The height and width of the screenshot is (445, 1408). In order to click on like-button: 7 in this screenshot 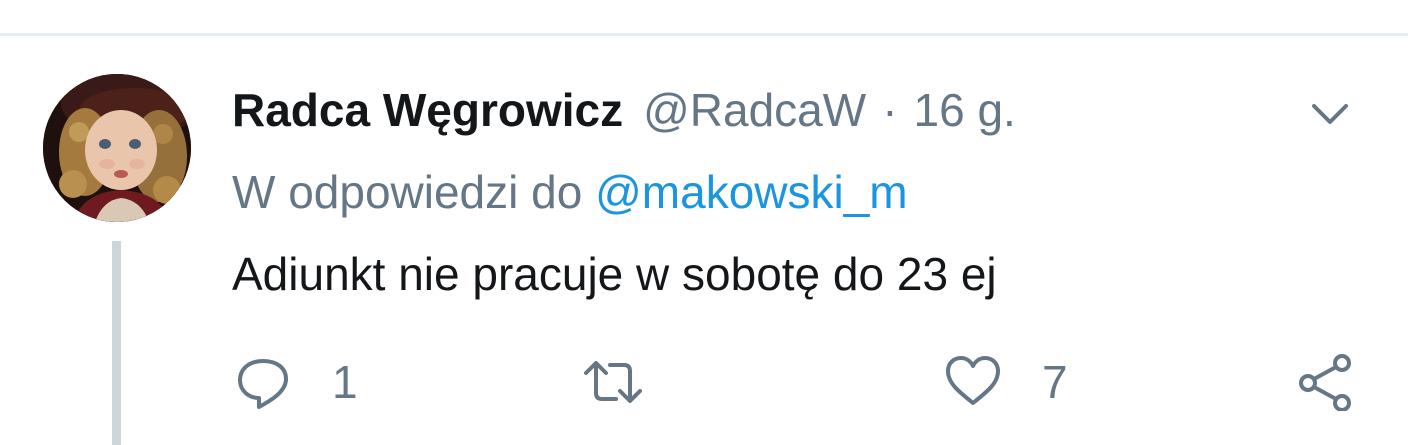, I will do `click(1006, 382)`.